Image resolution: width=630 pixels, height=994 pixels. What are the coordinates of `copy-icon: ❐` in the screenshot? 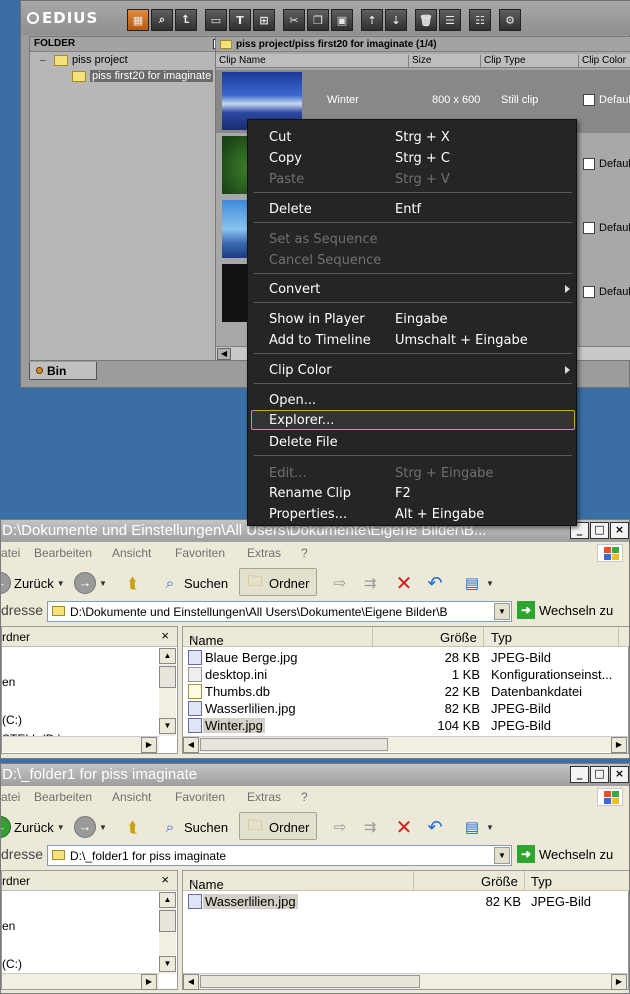 It's located at (318, 20).